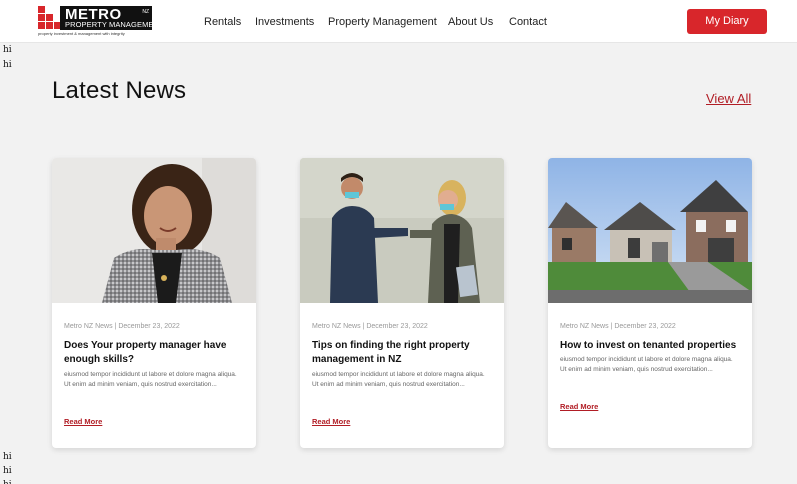 The height and width of the screenshot is (484, 797). I want to click on nav-about-us: About Us, so click(470, 22).